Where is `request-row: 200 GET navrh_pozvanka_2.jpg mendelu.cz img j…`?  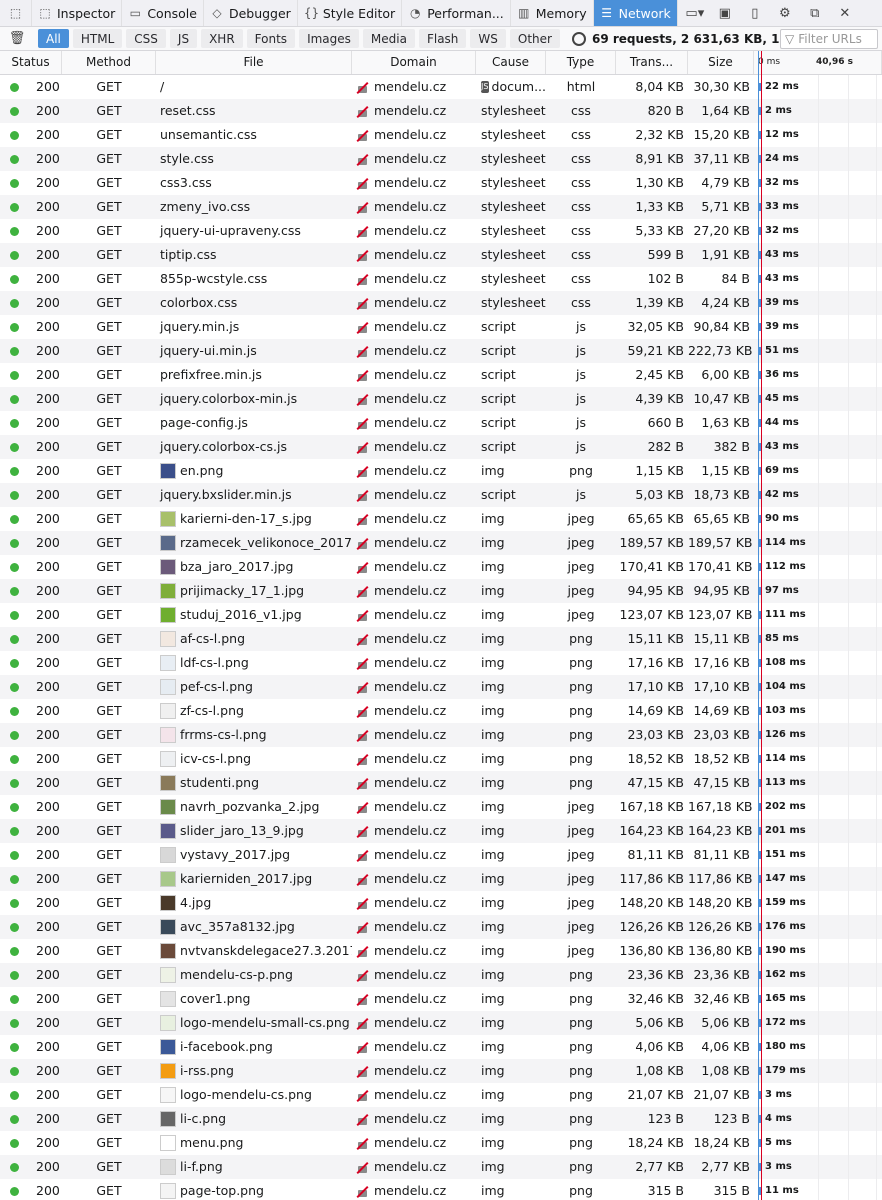
request-row: 200 GET navrh_pozvanka_2.jpg mendelu.cz img j… is located at coordinates (441, 807).